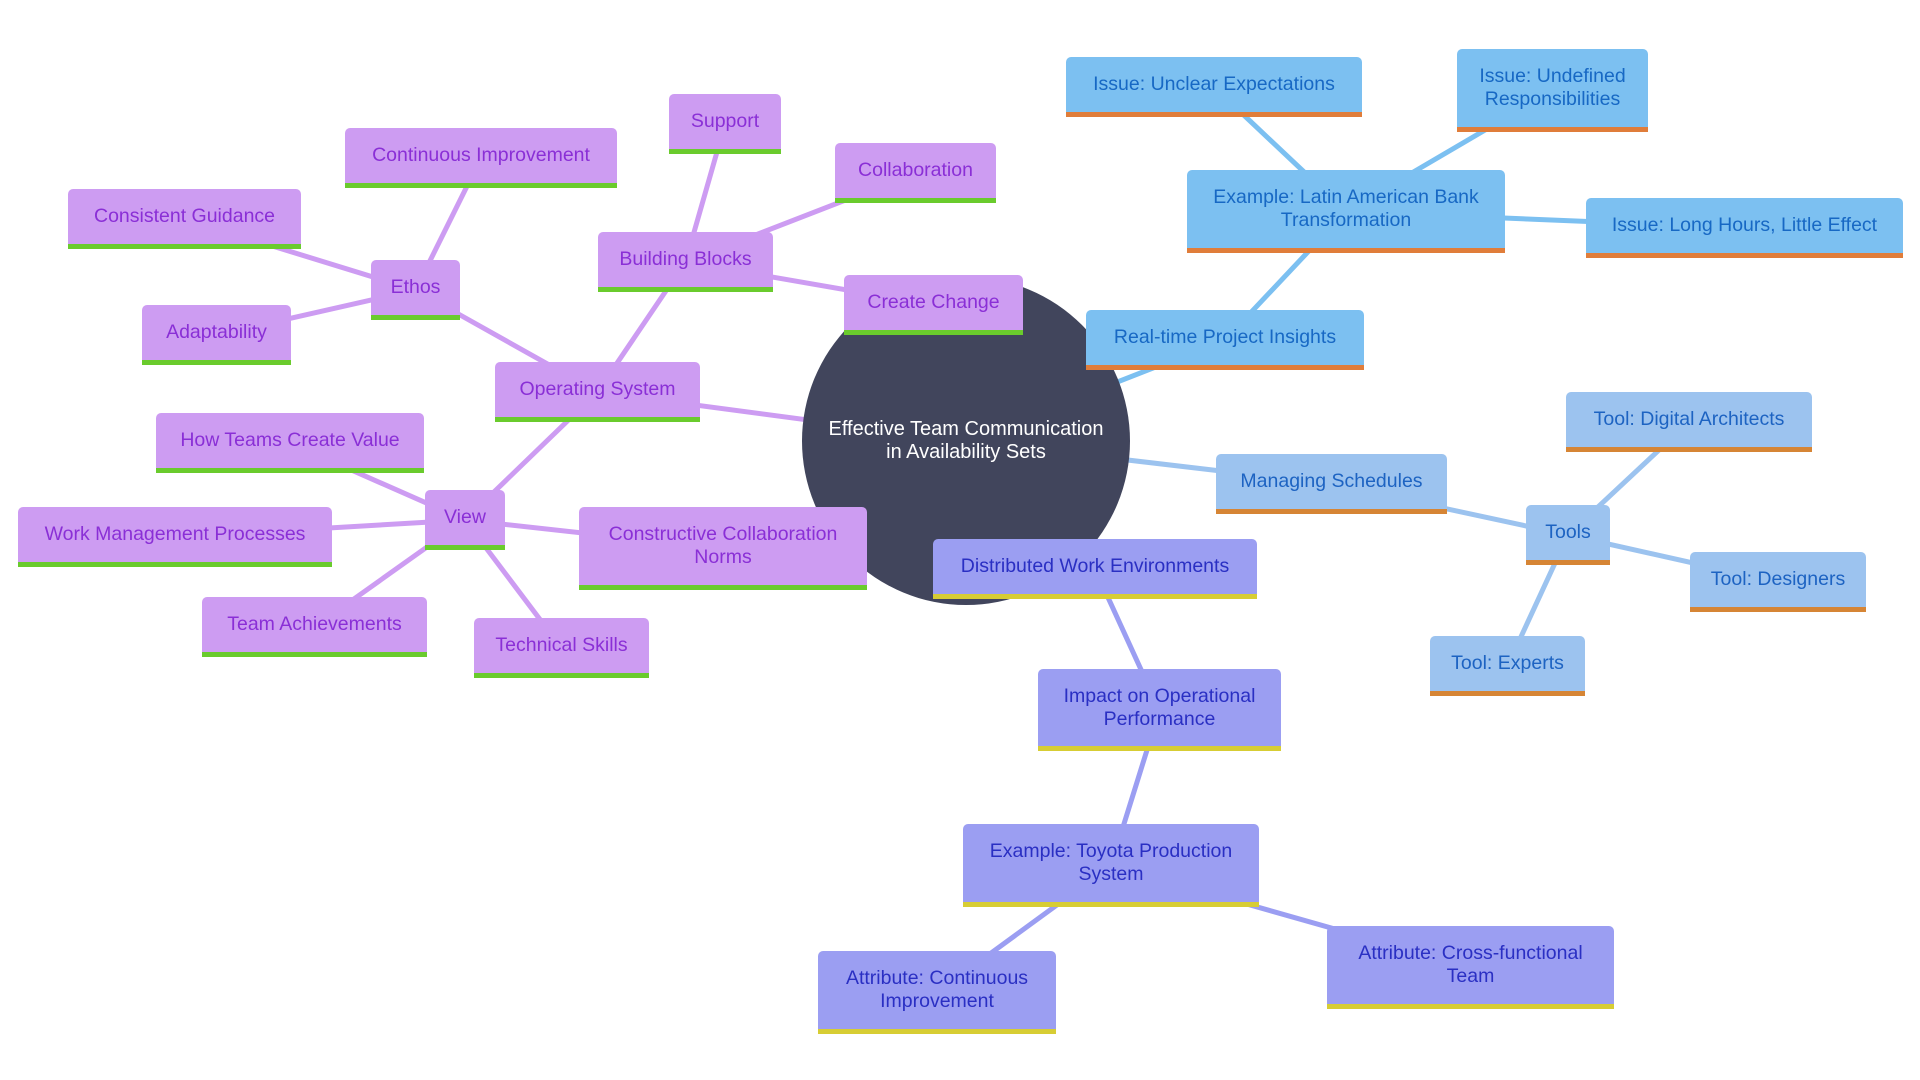 Image resolution: width=1920 pixels, height=1080 pixels. What do you see at coordinates (685, 259) in the screenshot?
I see `node-label: Building Blocks` at bounding box center [685, 259].